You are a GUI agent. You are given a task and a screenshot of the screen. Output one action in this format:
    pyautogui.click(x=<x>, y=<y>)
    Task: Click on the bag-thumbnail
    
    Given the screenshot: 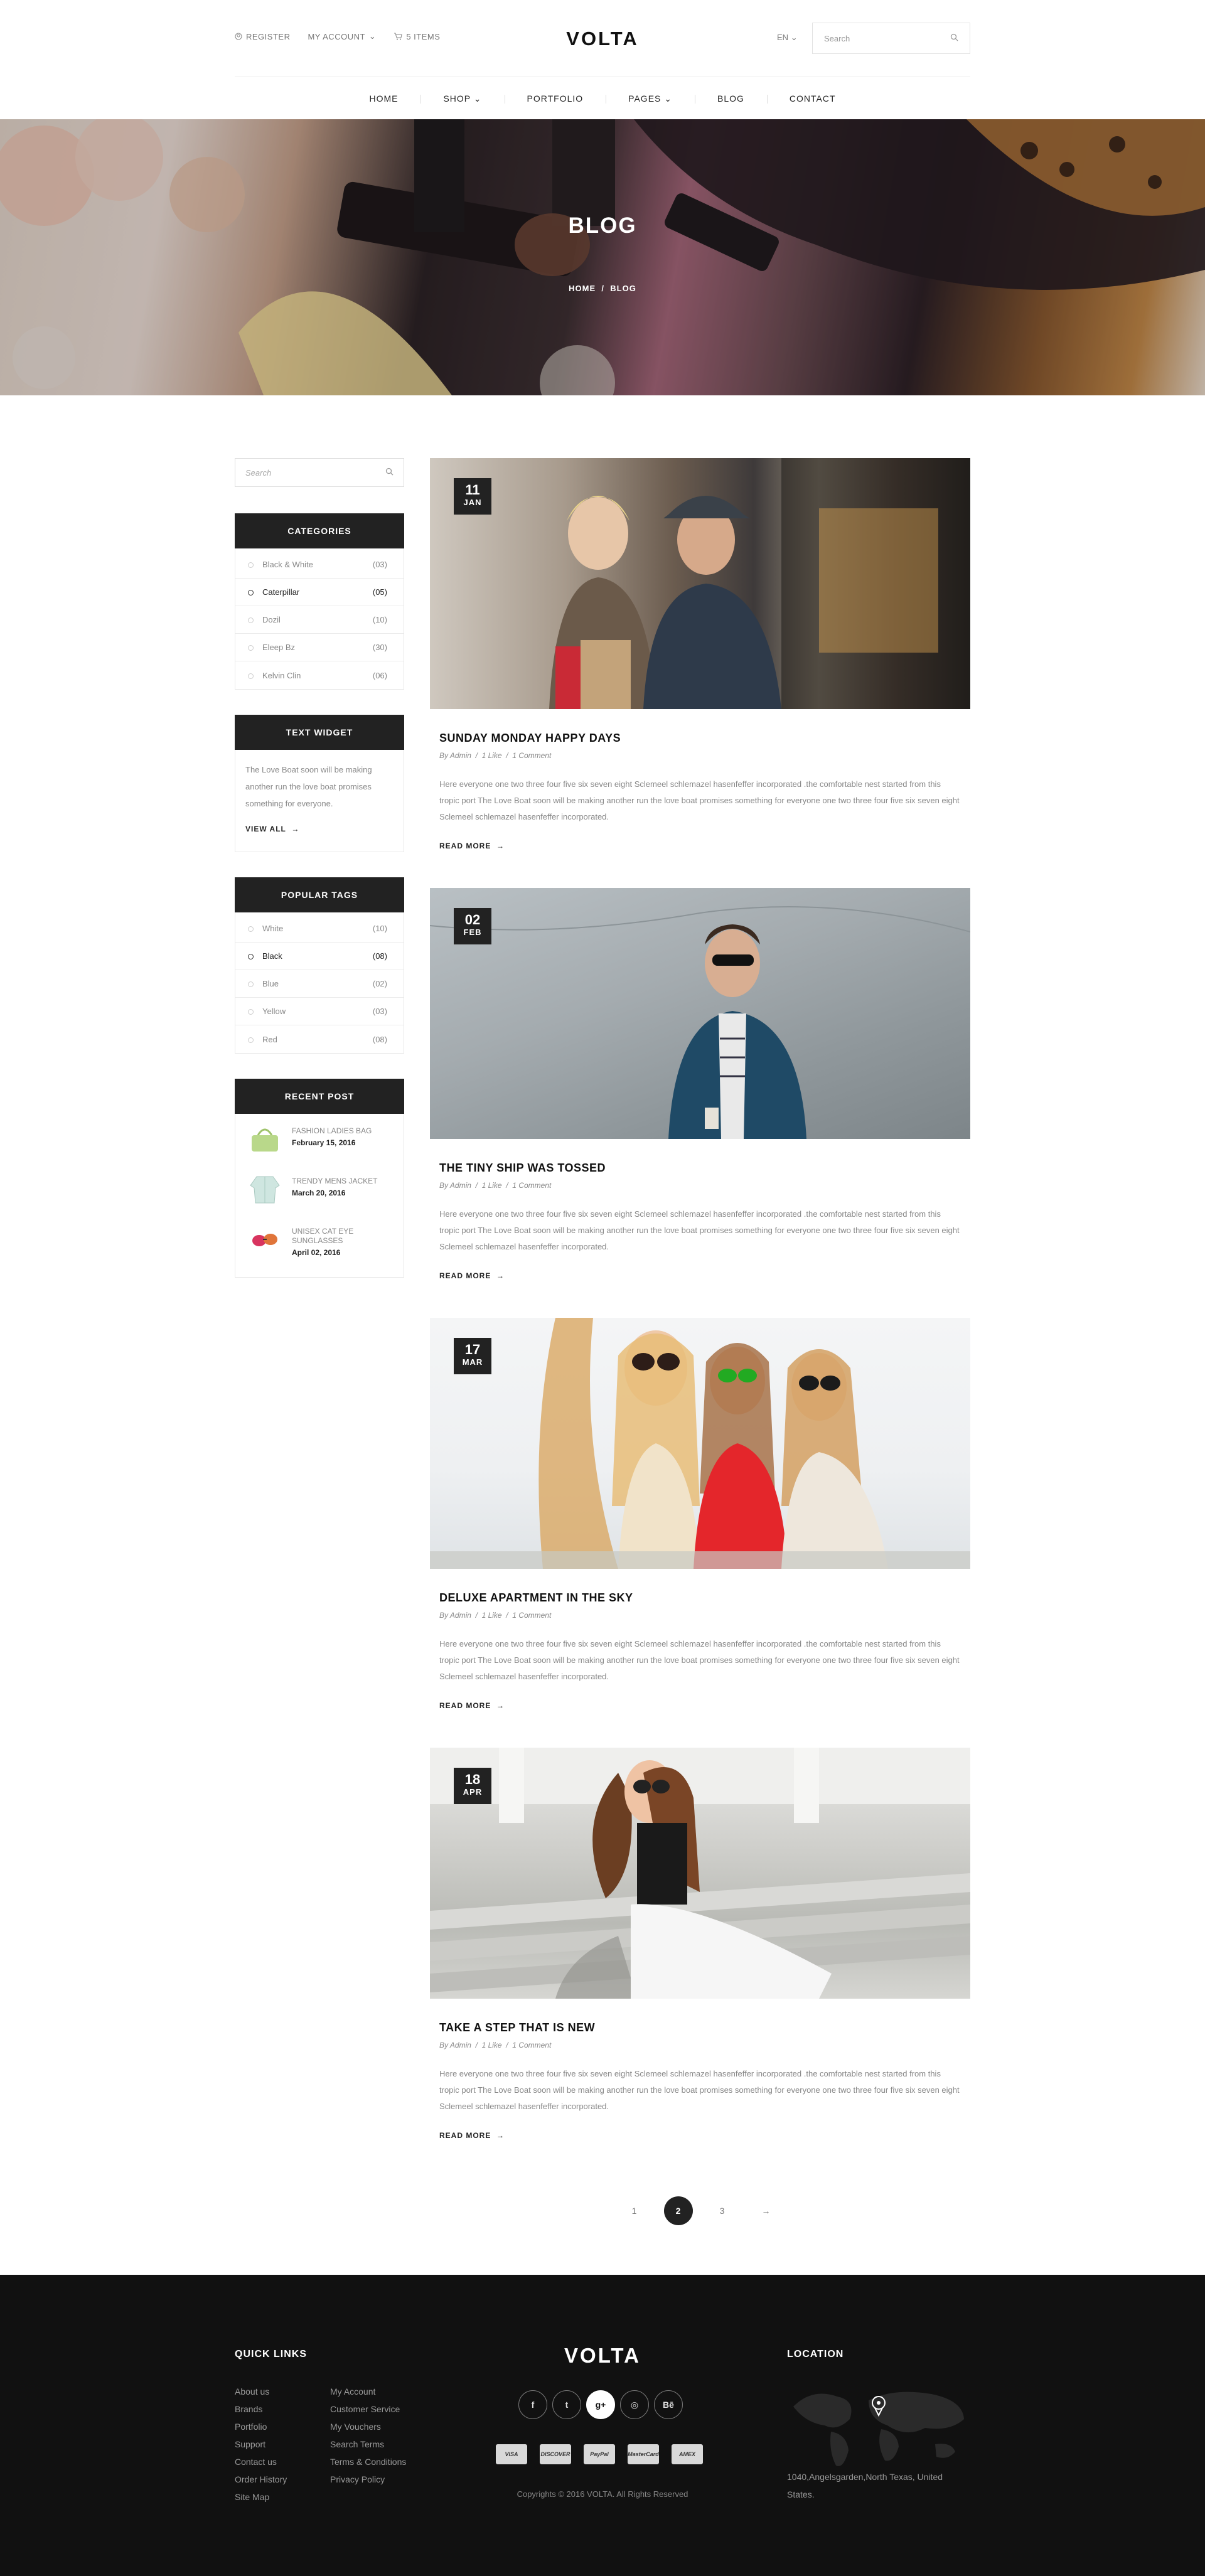 What is the action you would take?
    pyautogui.click(x=265, y=1139)
    